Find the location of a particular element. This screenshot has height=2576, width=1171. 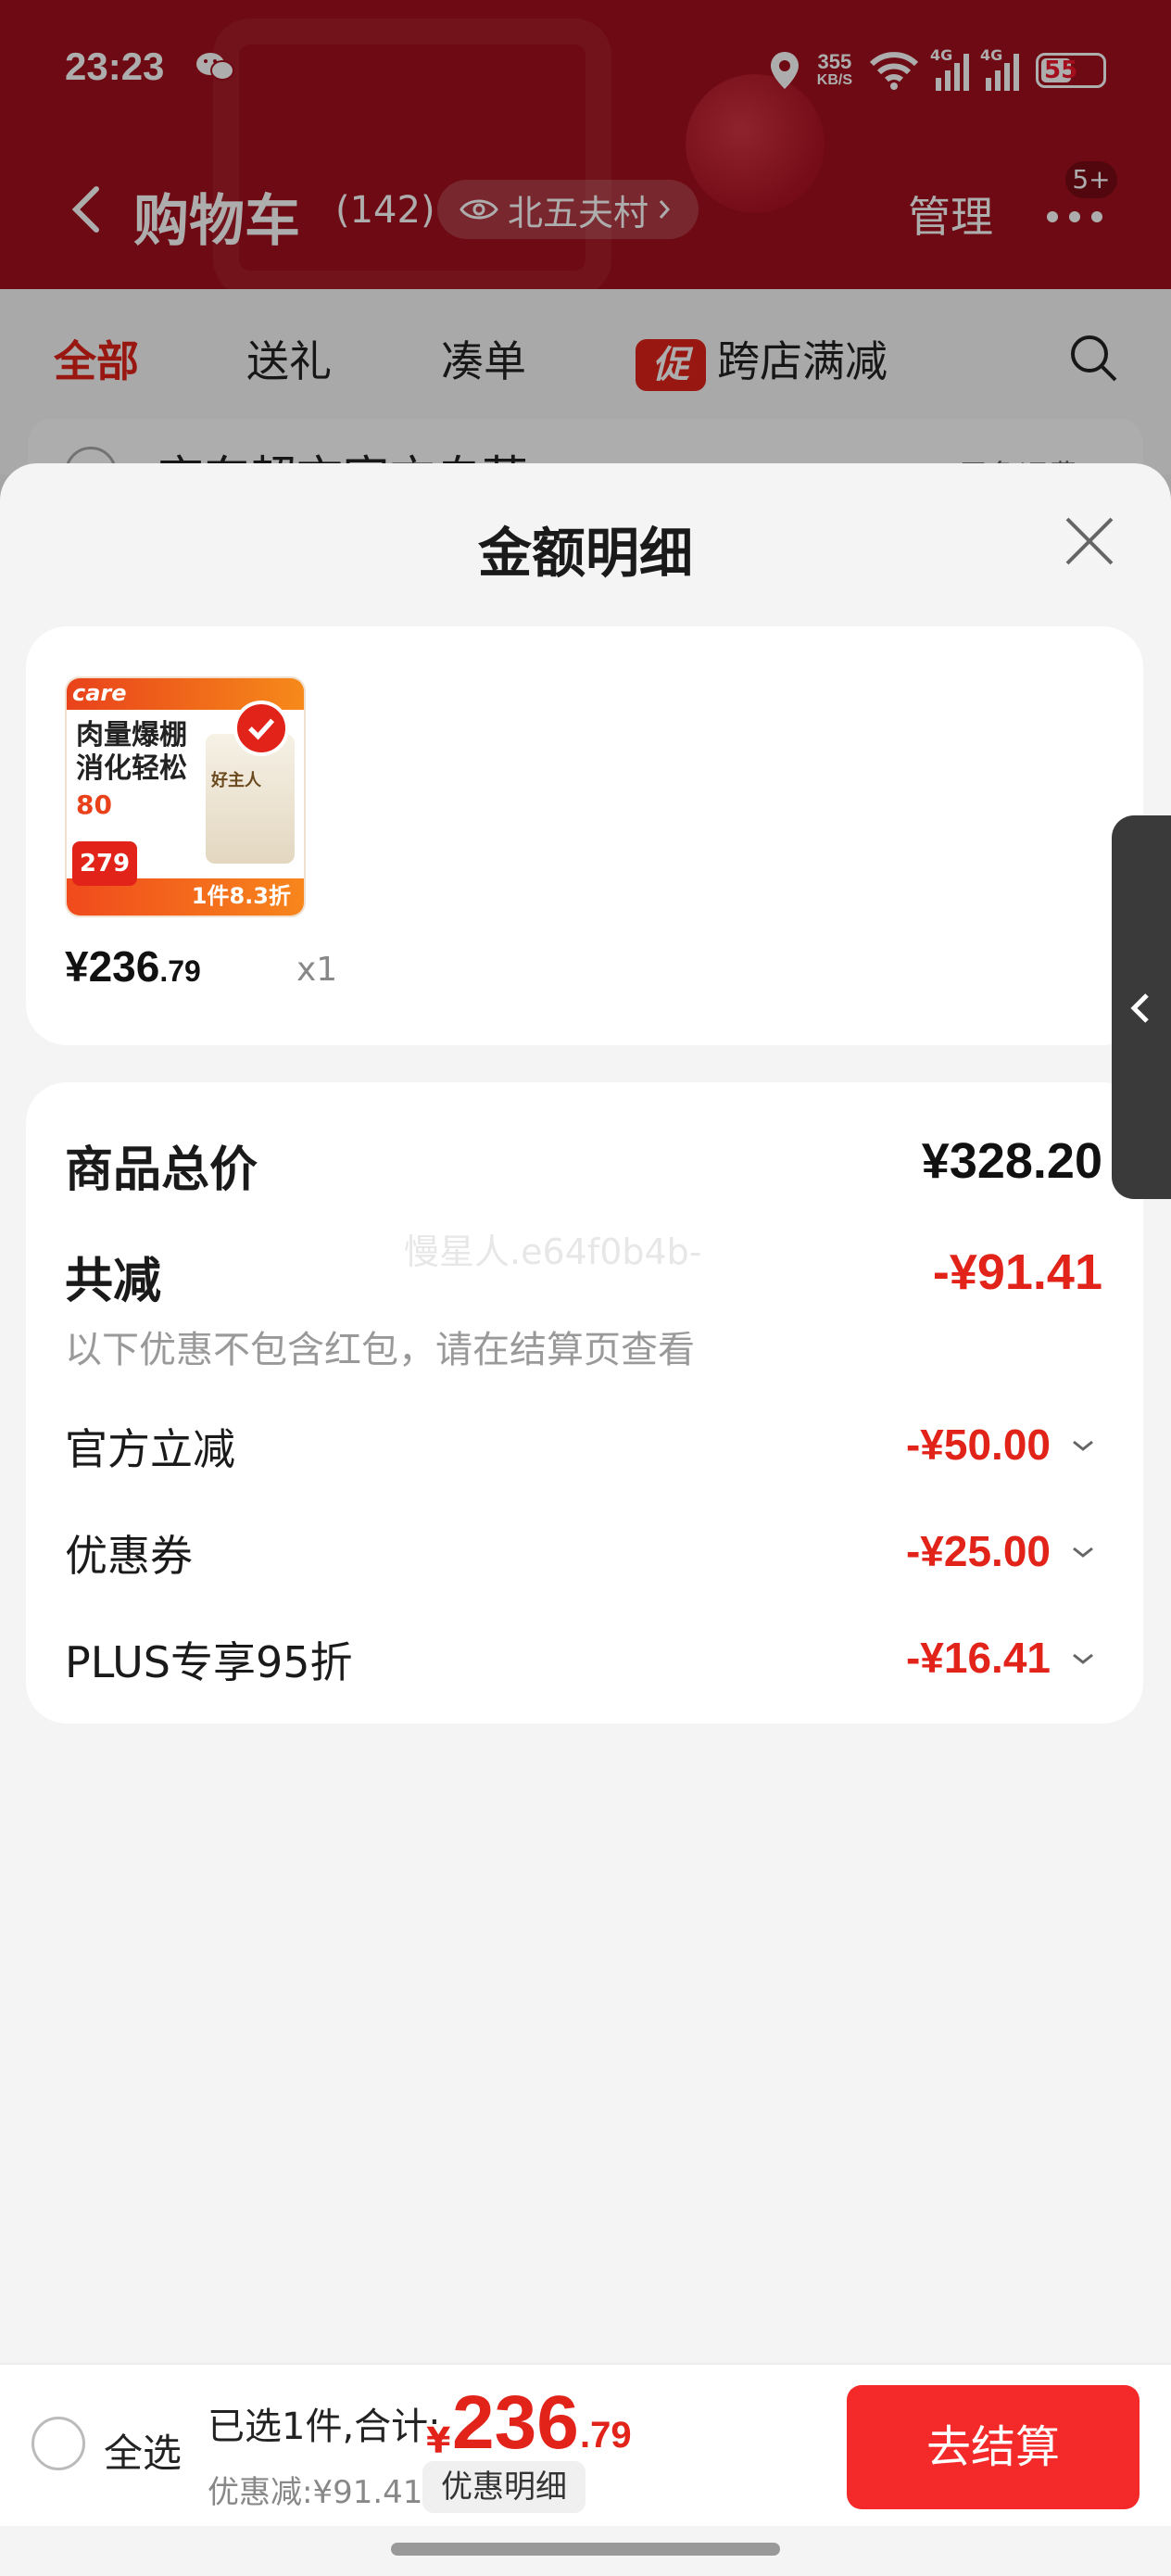

selection-summary: 已选1件,合计: is located at coordinates (325, 2427).